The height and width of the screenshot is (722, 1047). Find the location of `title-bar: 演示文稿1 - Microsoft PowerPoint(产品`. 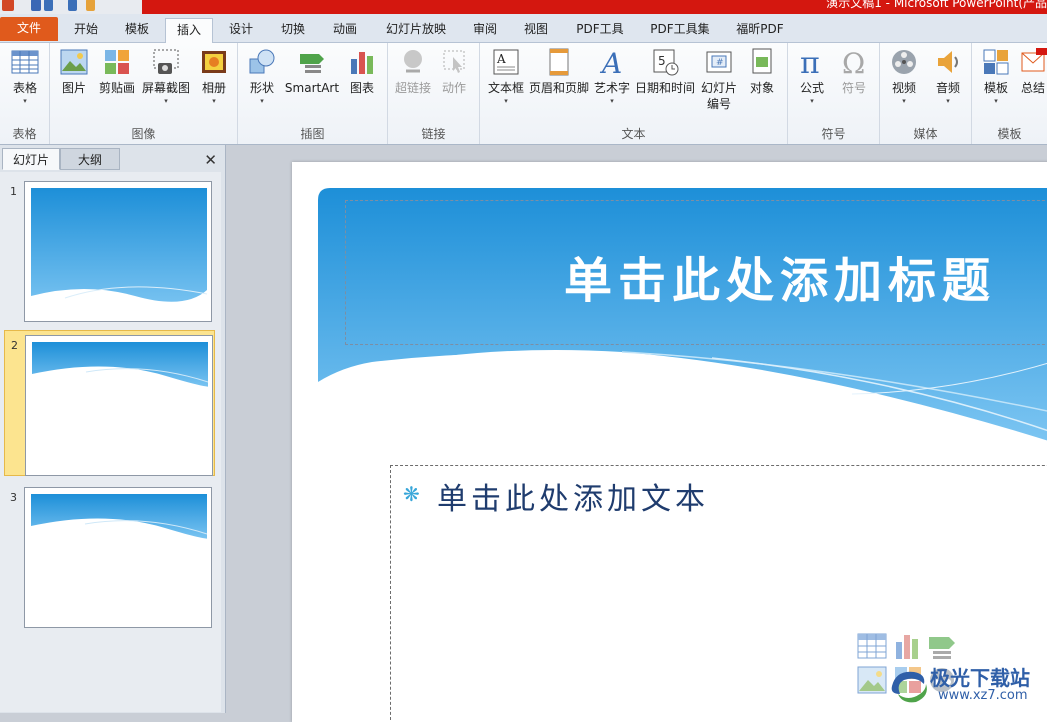

title-bar: 演示文稿1 - Microsoft PowerPoint(产品 is located at coordinates (523, 7).